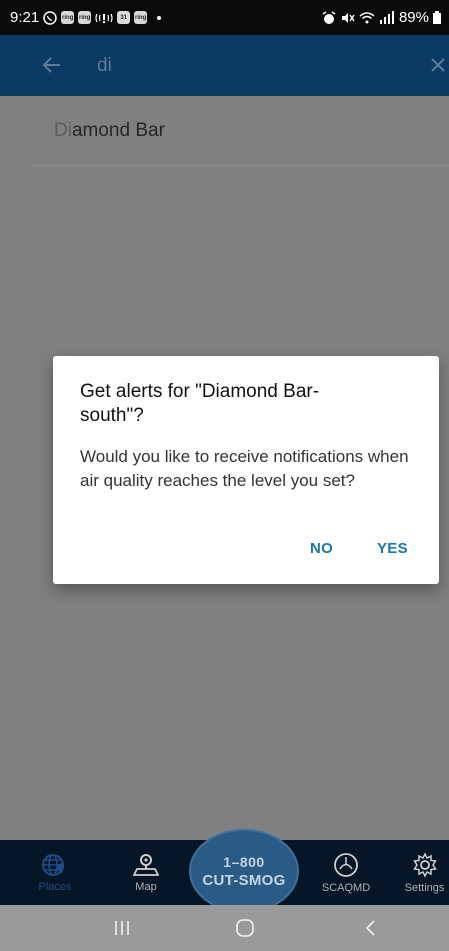 Image resolution: width=449 pixels, height=951 pixels. What do you see at coordinates (346, 864) in the screenshot?
I see `scaqmd-logo-icon` at bounding box center [346, 864].